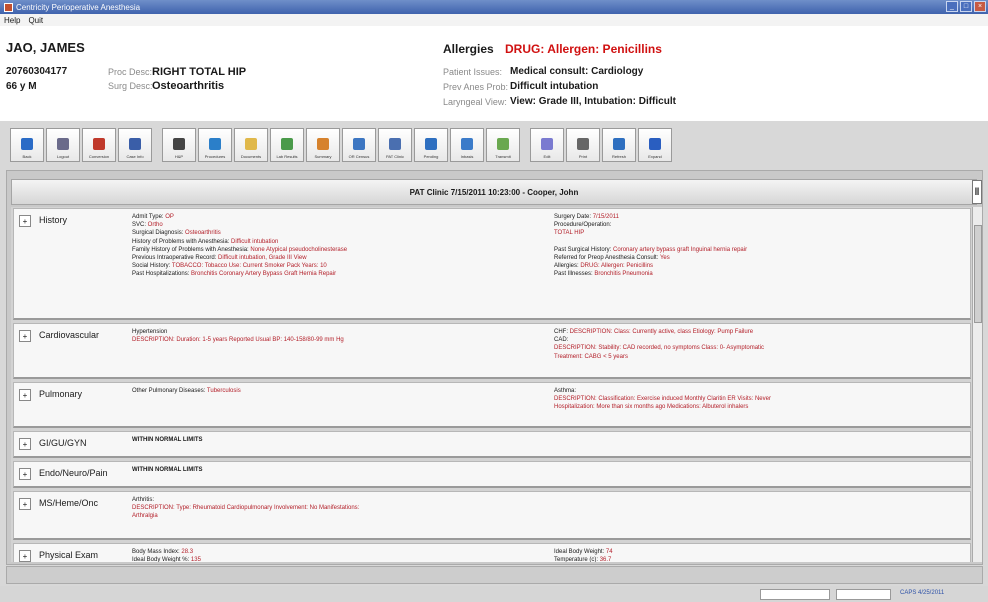 The image size is (988, 602). I want to click on documents-icon, so click(251, 144).